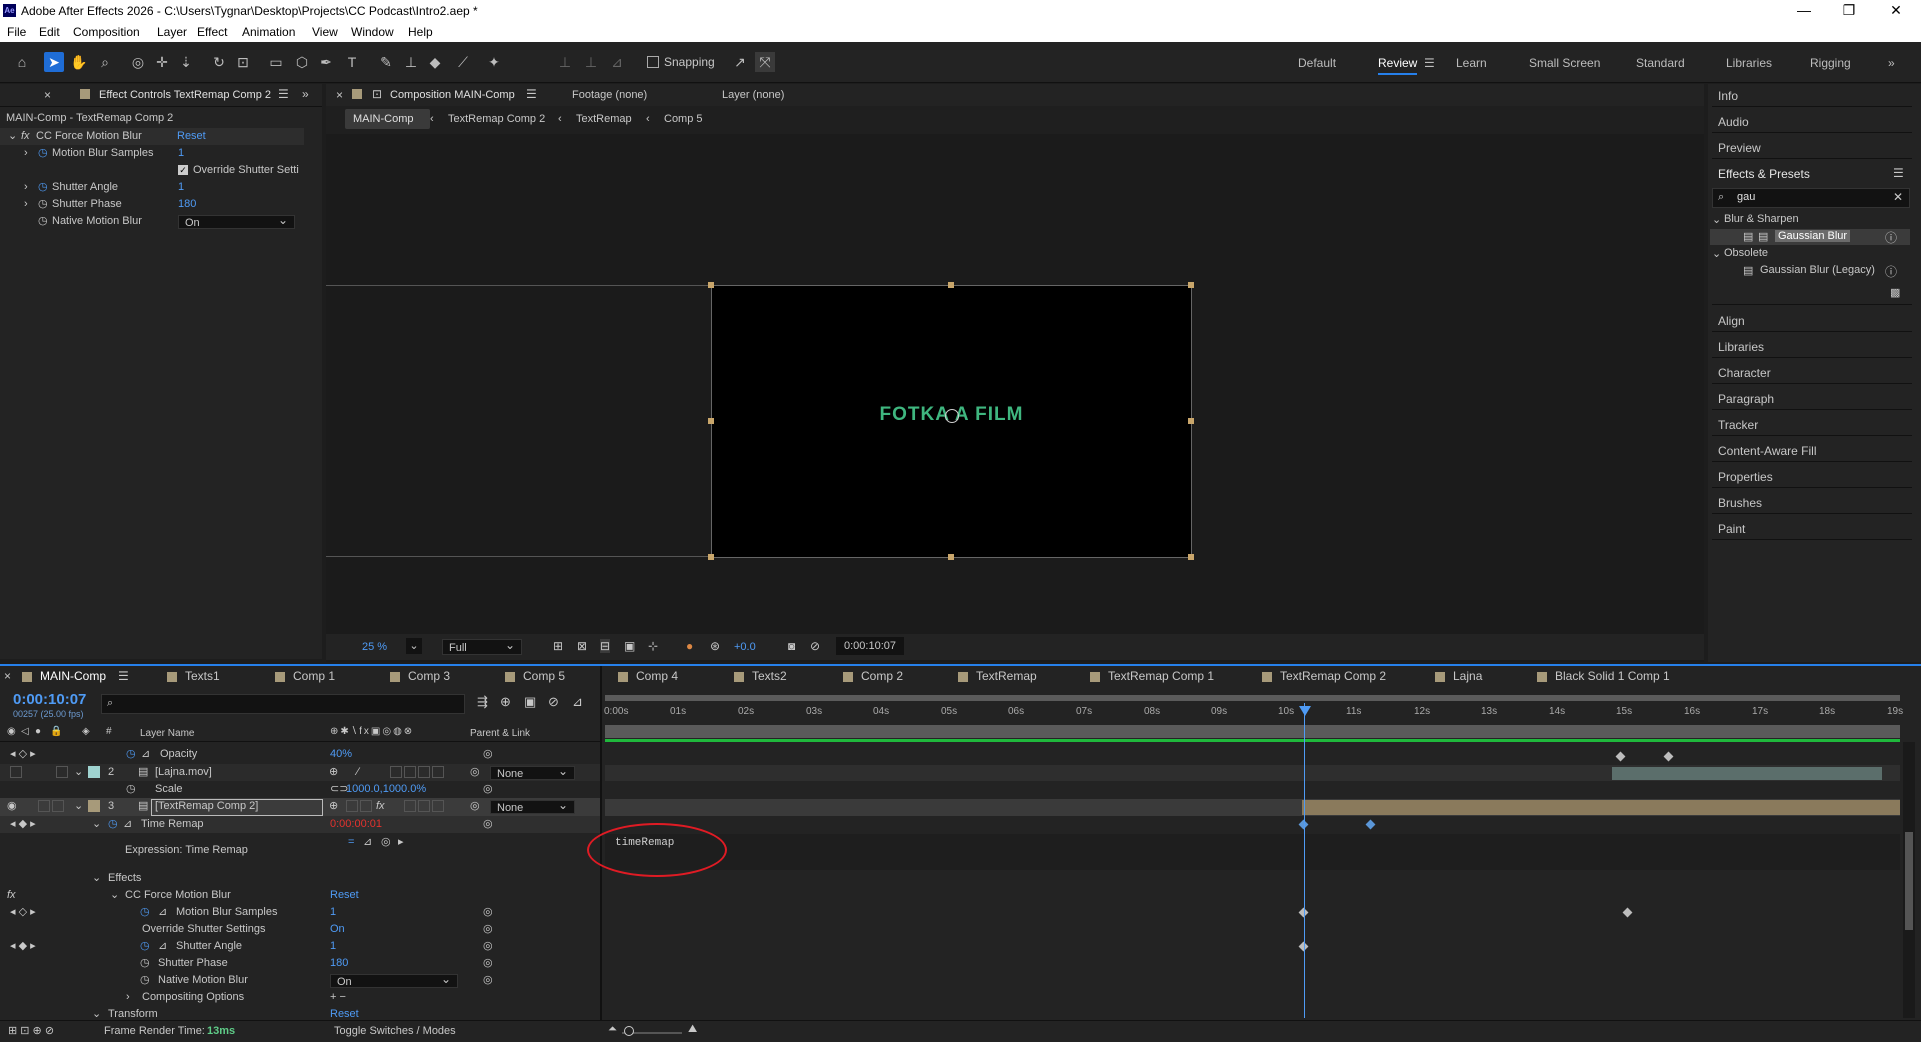 This screenshot has height=1042, width=1921. What do you see at coordinates (352, 62) in the screenshot?
I see `type-tool-icon: T` at bounding box center [352, 62].